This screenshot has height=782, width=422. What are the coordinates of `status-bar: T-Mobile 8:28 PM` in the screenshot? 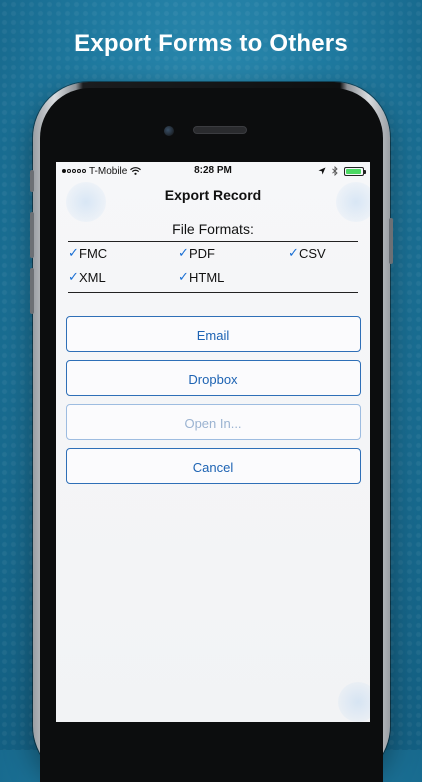 It's located at (213, 171).